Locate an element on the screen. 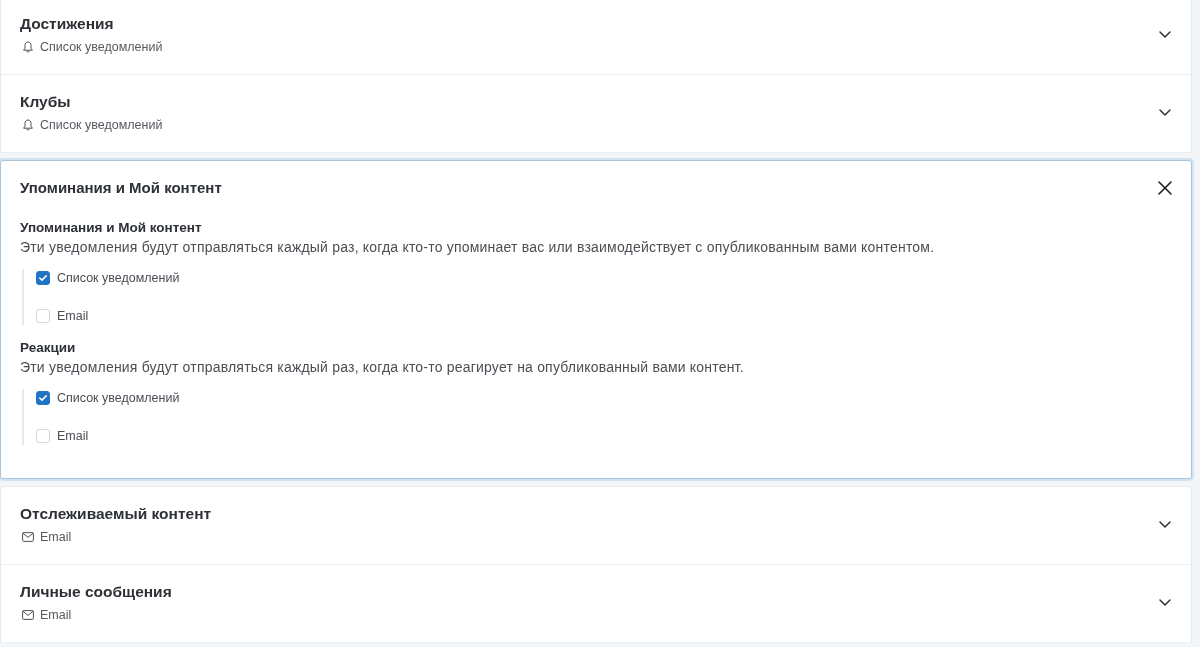  group-description: Эти уведомления будут отправляться каждый раз, когда кто-то реагирует на опубликованный вами контент. is located at coordinates (382, 367).